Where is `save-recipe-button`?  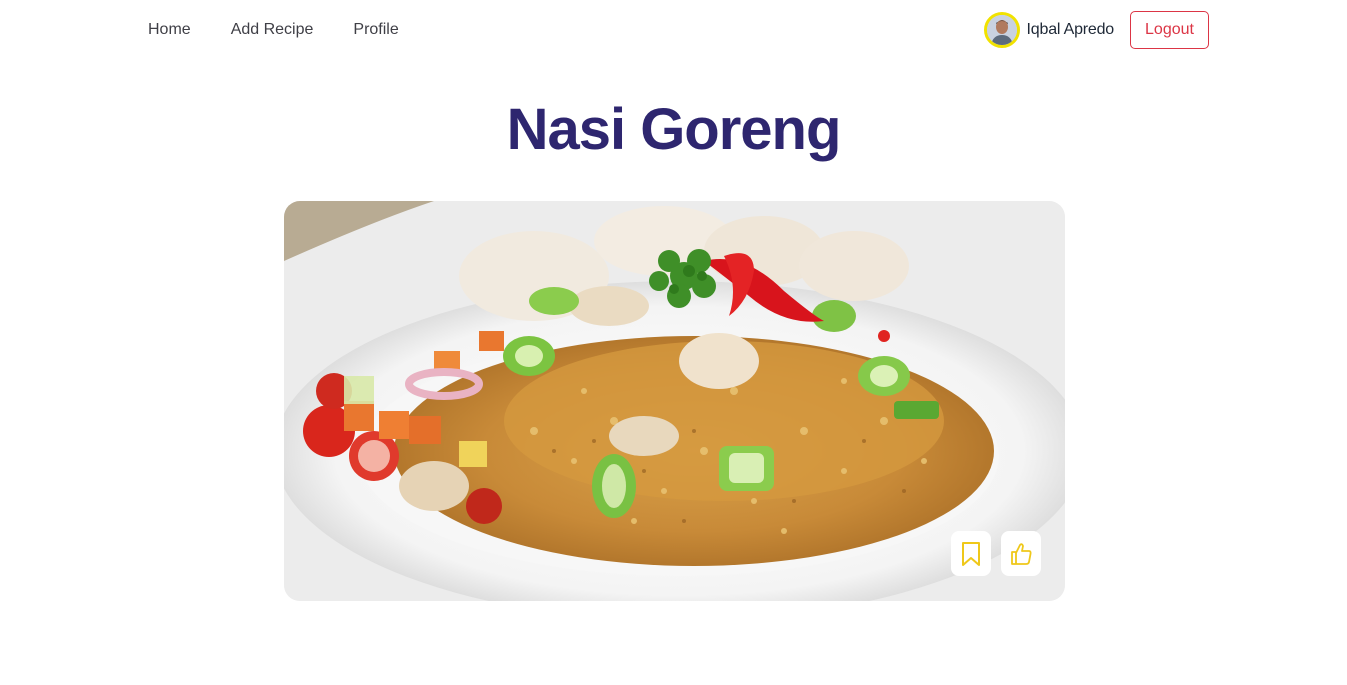 save-recipe-button is located at coordinates (971, 553).